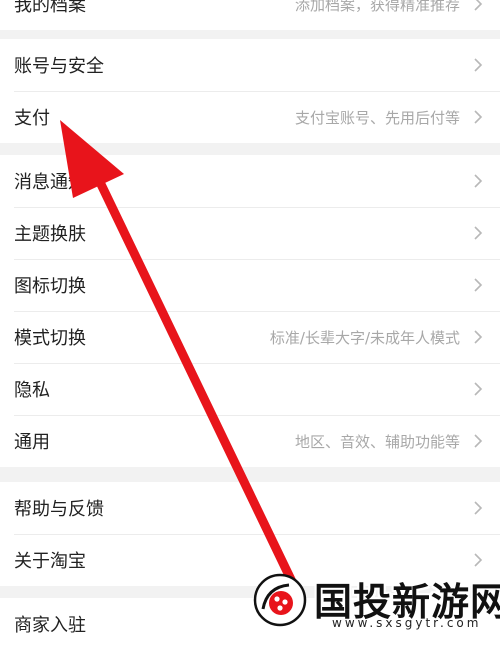 The height and width of the screenshot is (650, 500). I want to click on settings-row-merchant: 商家入驻, so click(250, 624).